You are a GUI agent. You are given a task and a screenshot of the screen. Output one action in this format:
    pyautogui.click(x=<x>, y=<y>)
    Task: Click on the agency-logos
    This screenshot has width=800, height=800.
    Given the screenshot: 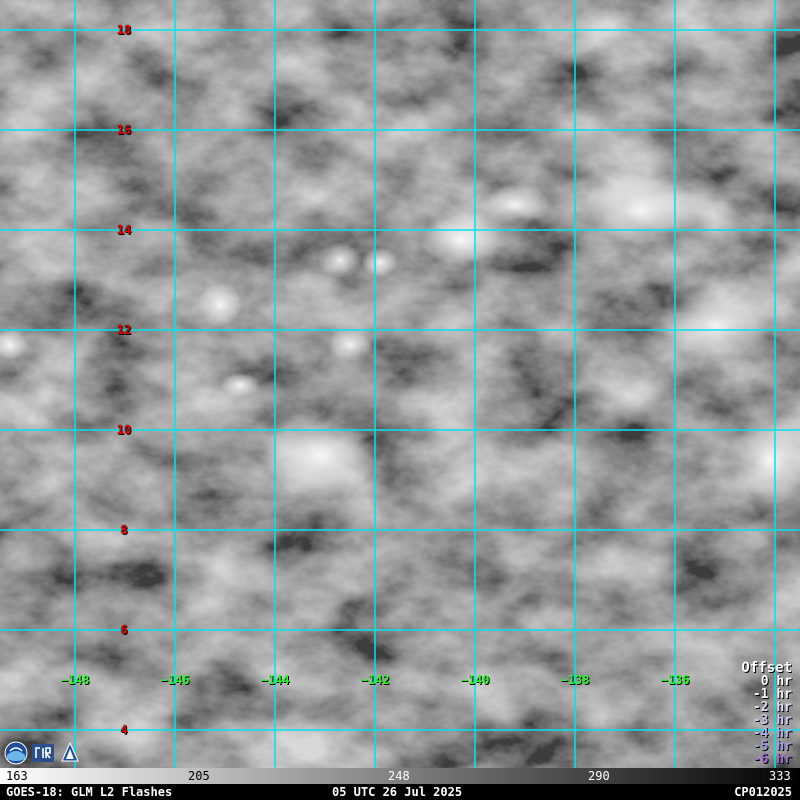 What is the action you would take?
    pyautogui.click(x=43, y=753)
    